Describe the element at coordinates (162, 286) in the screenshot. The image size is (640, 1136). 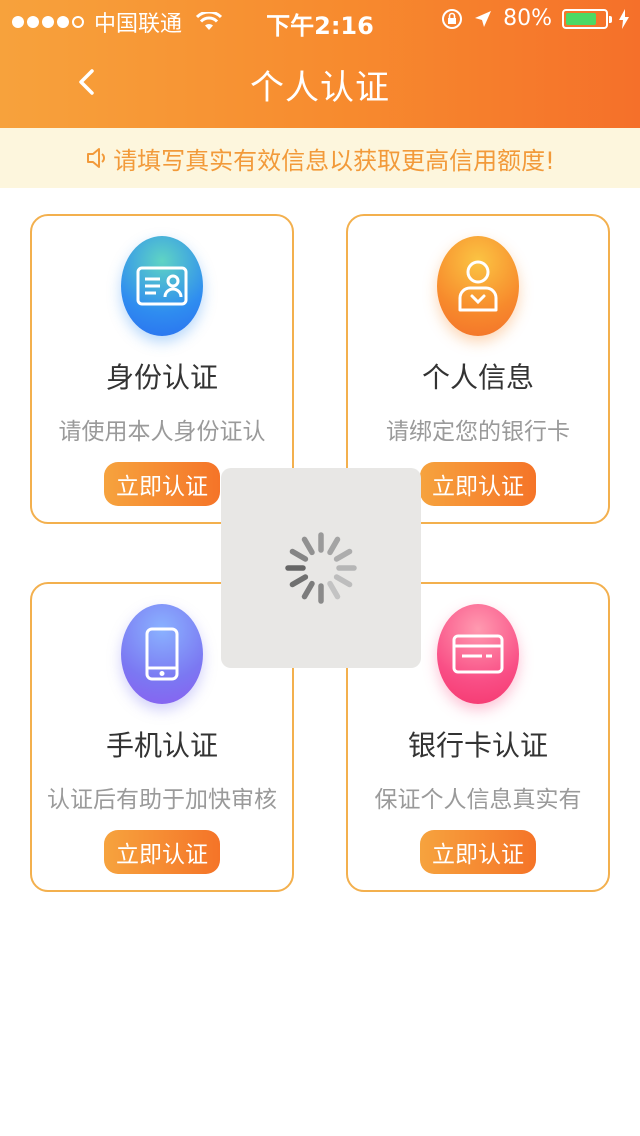
I see `id-card-icon` at that location.